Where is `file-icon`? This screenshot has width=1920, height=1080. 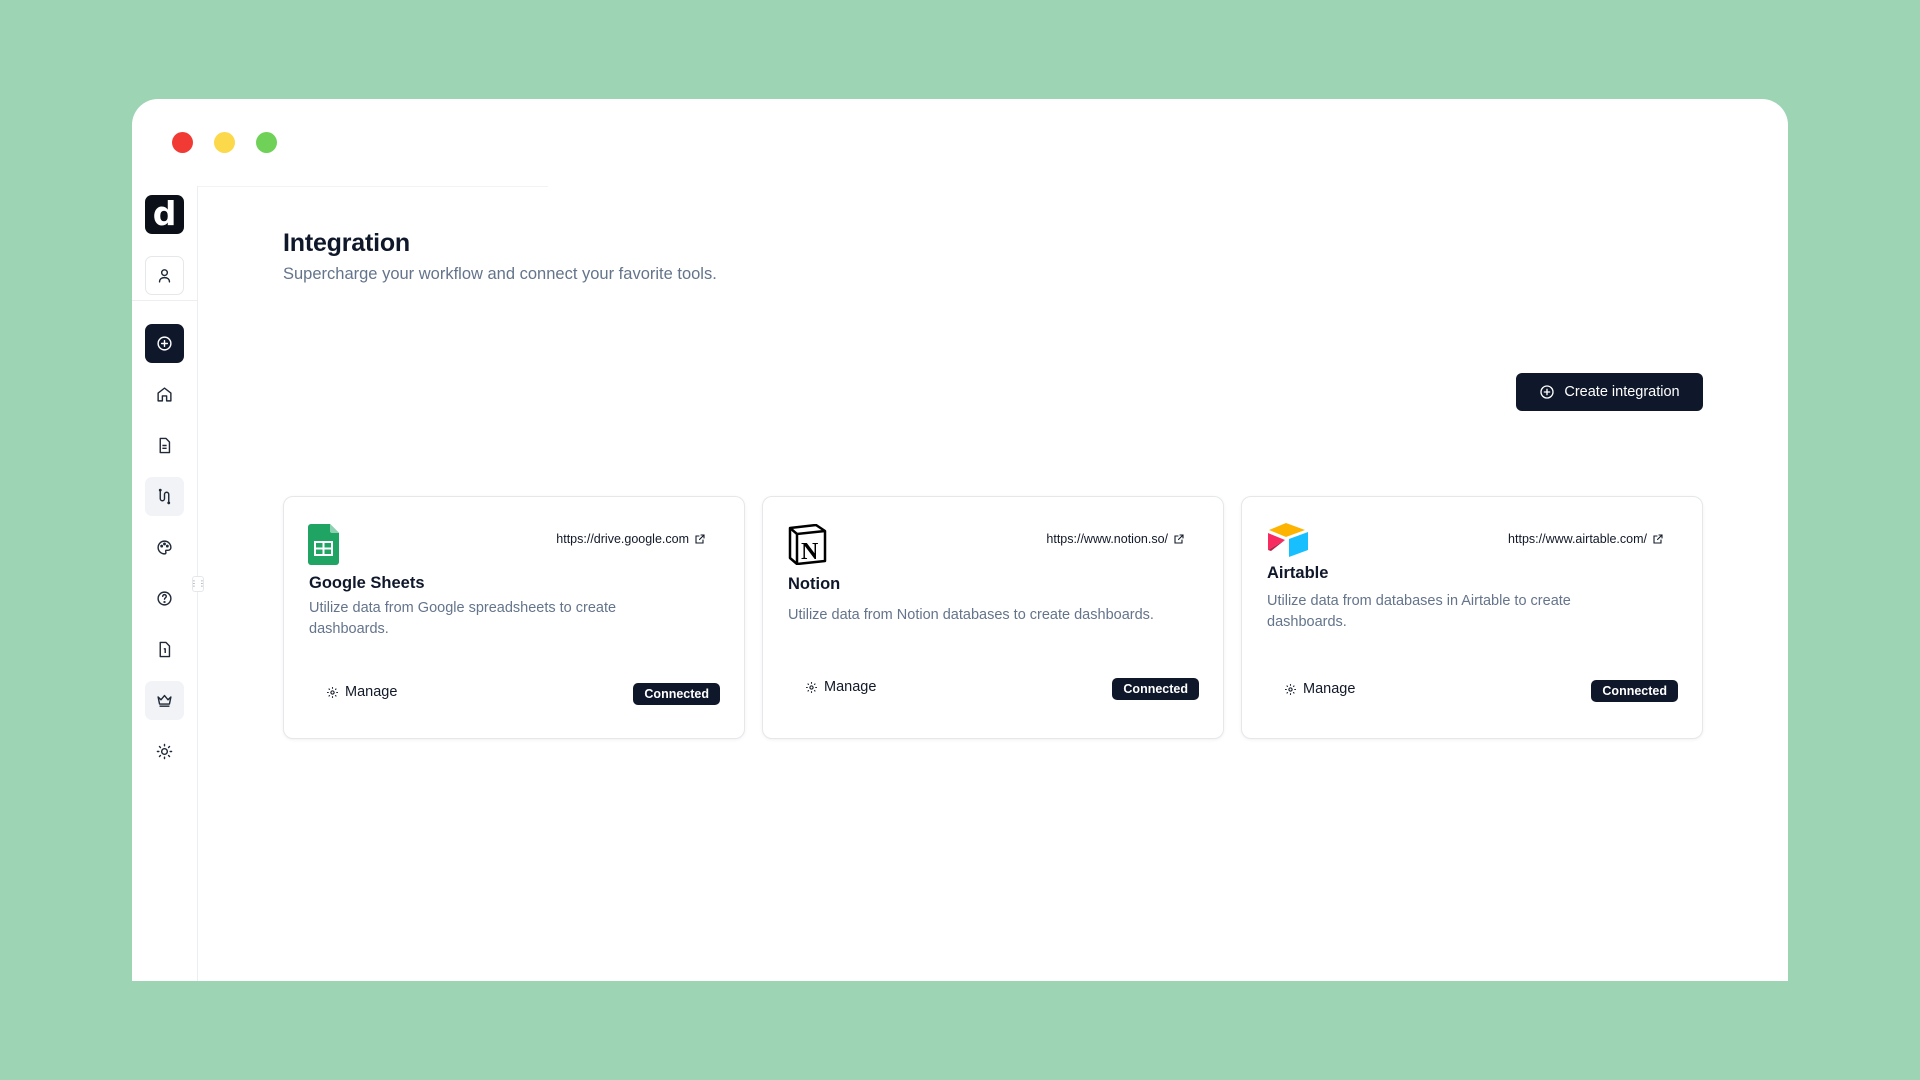 file-icon is located at coordinates (165, 649).